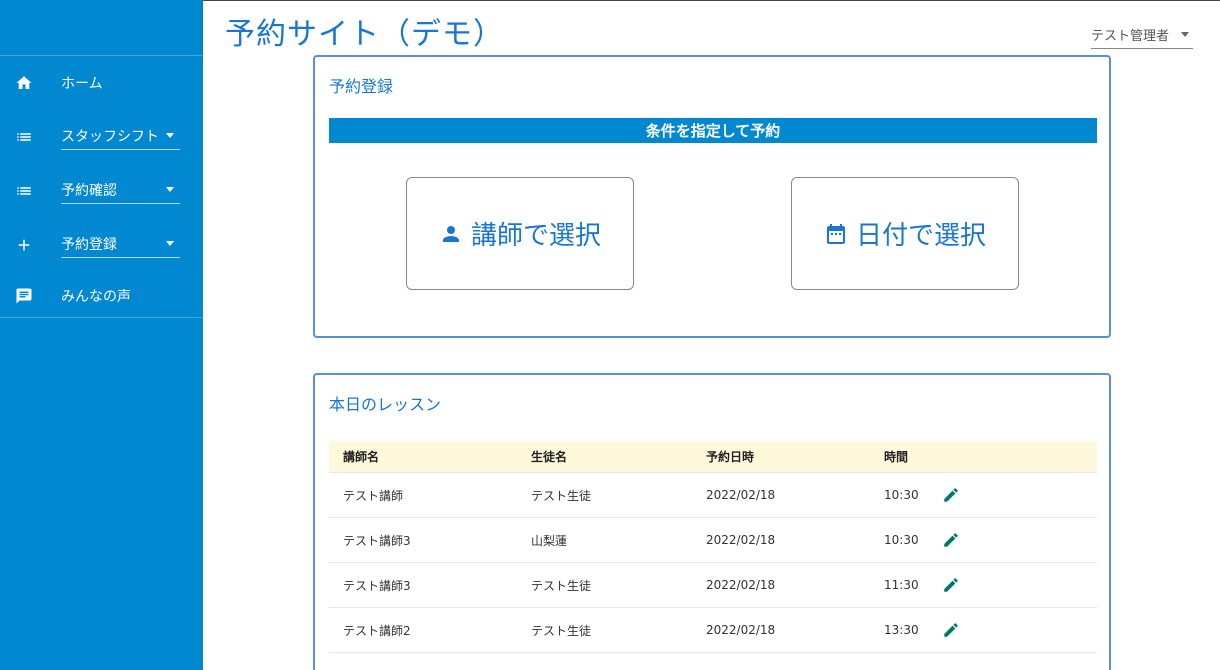 This screenshot has height=670, width=1220. I want to click on app-title: 予約サイト（デモ）, so click(364, 34).